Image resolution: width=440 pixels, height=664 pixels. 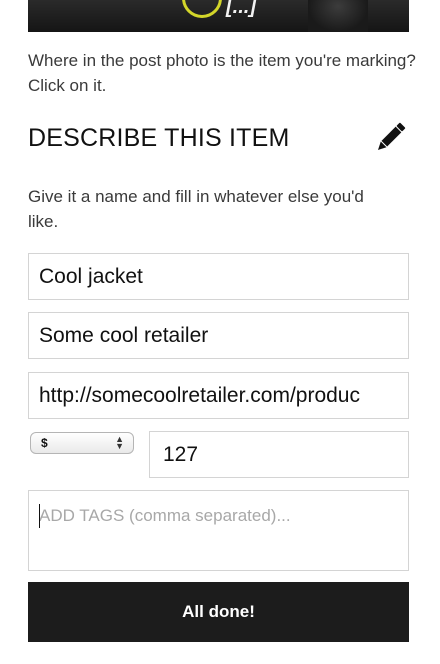 I want to click on tags-input, so click(x=218, y=530).